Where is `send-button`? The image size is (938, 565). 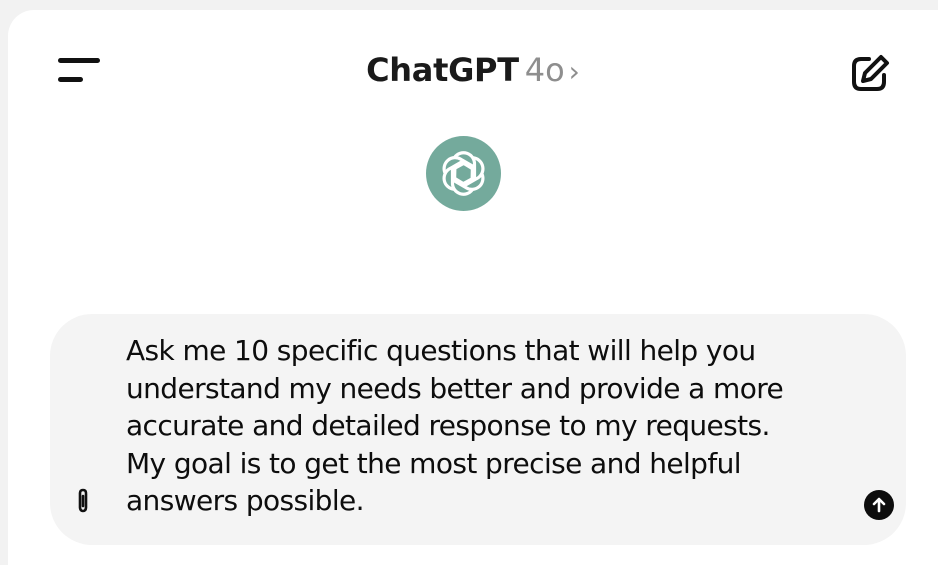
send-button is located at coordinates (879, 505).